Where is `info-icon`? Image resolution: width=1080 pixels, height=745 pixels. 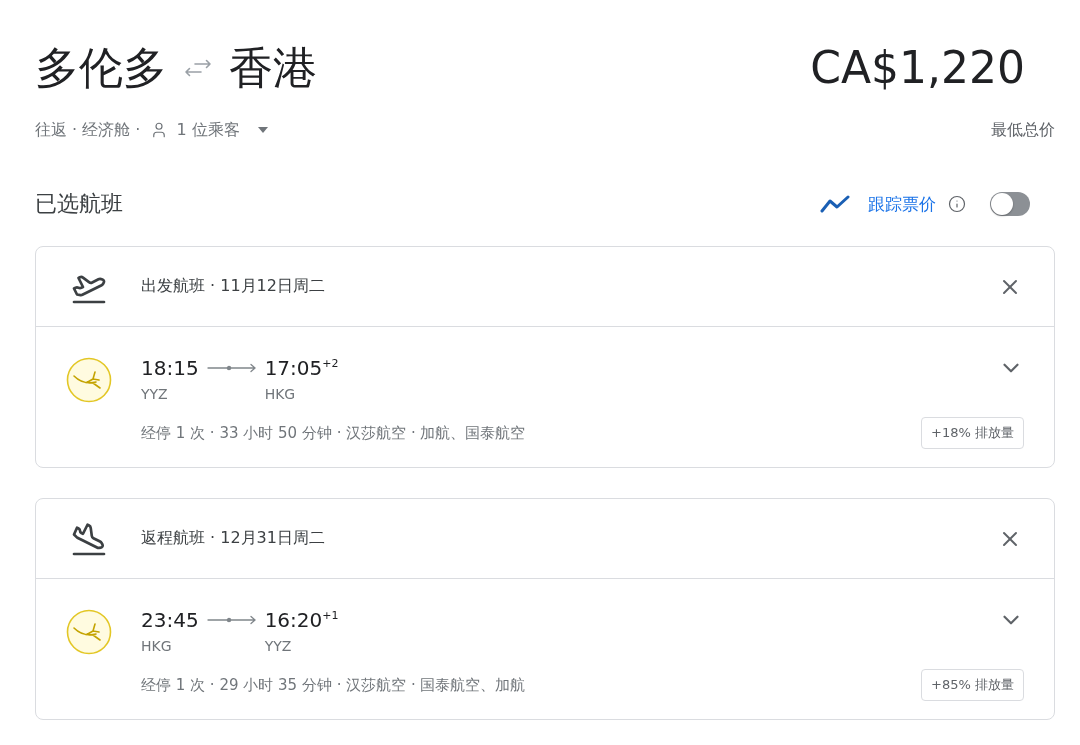 info-icon is located at coordinates (957, 204).